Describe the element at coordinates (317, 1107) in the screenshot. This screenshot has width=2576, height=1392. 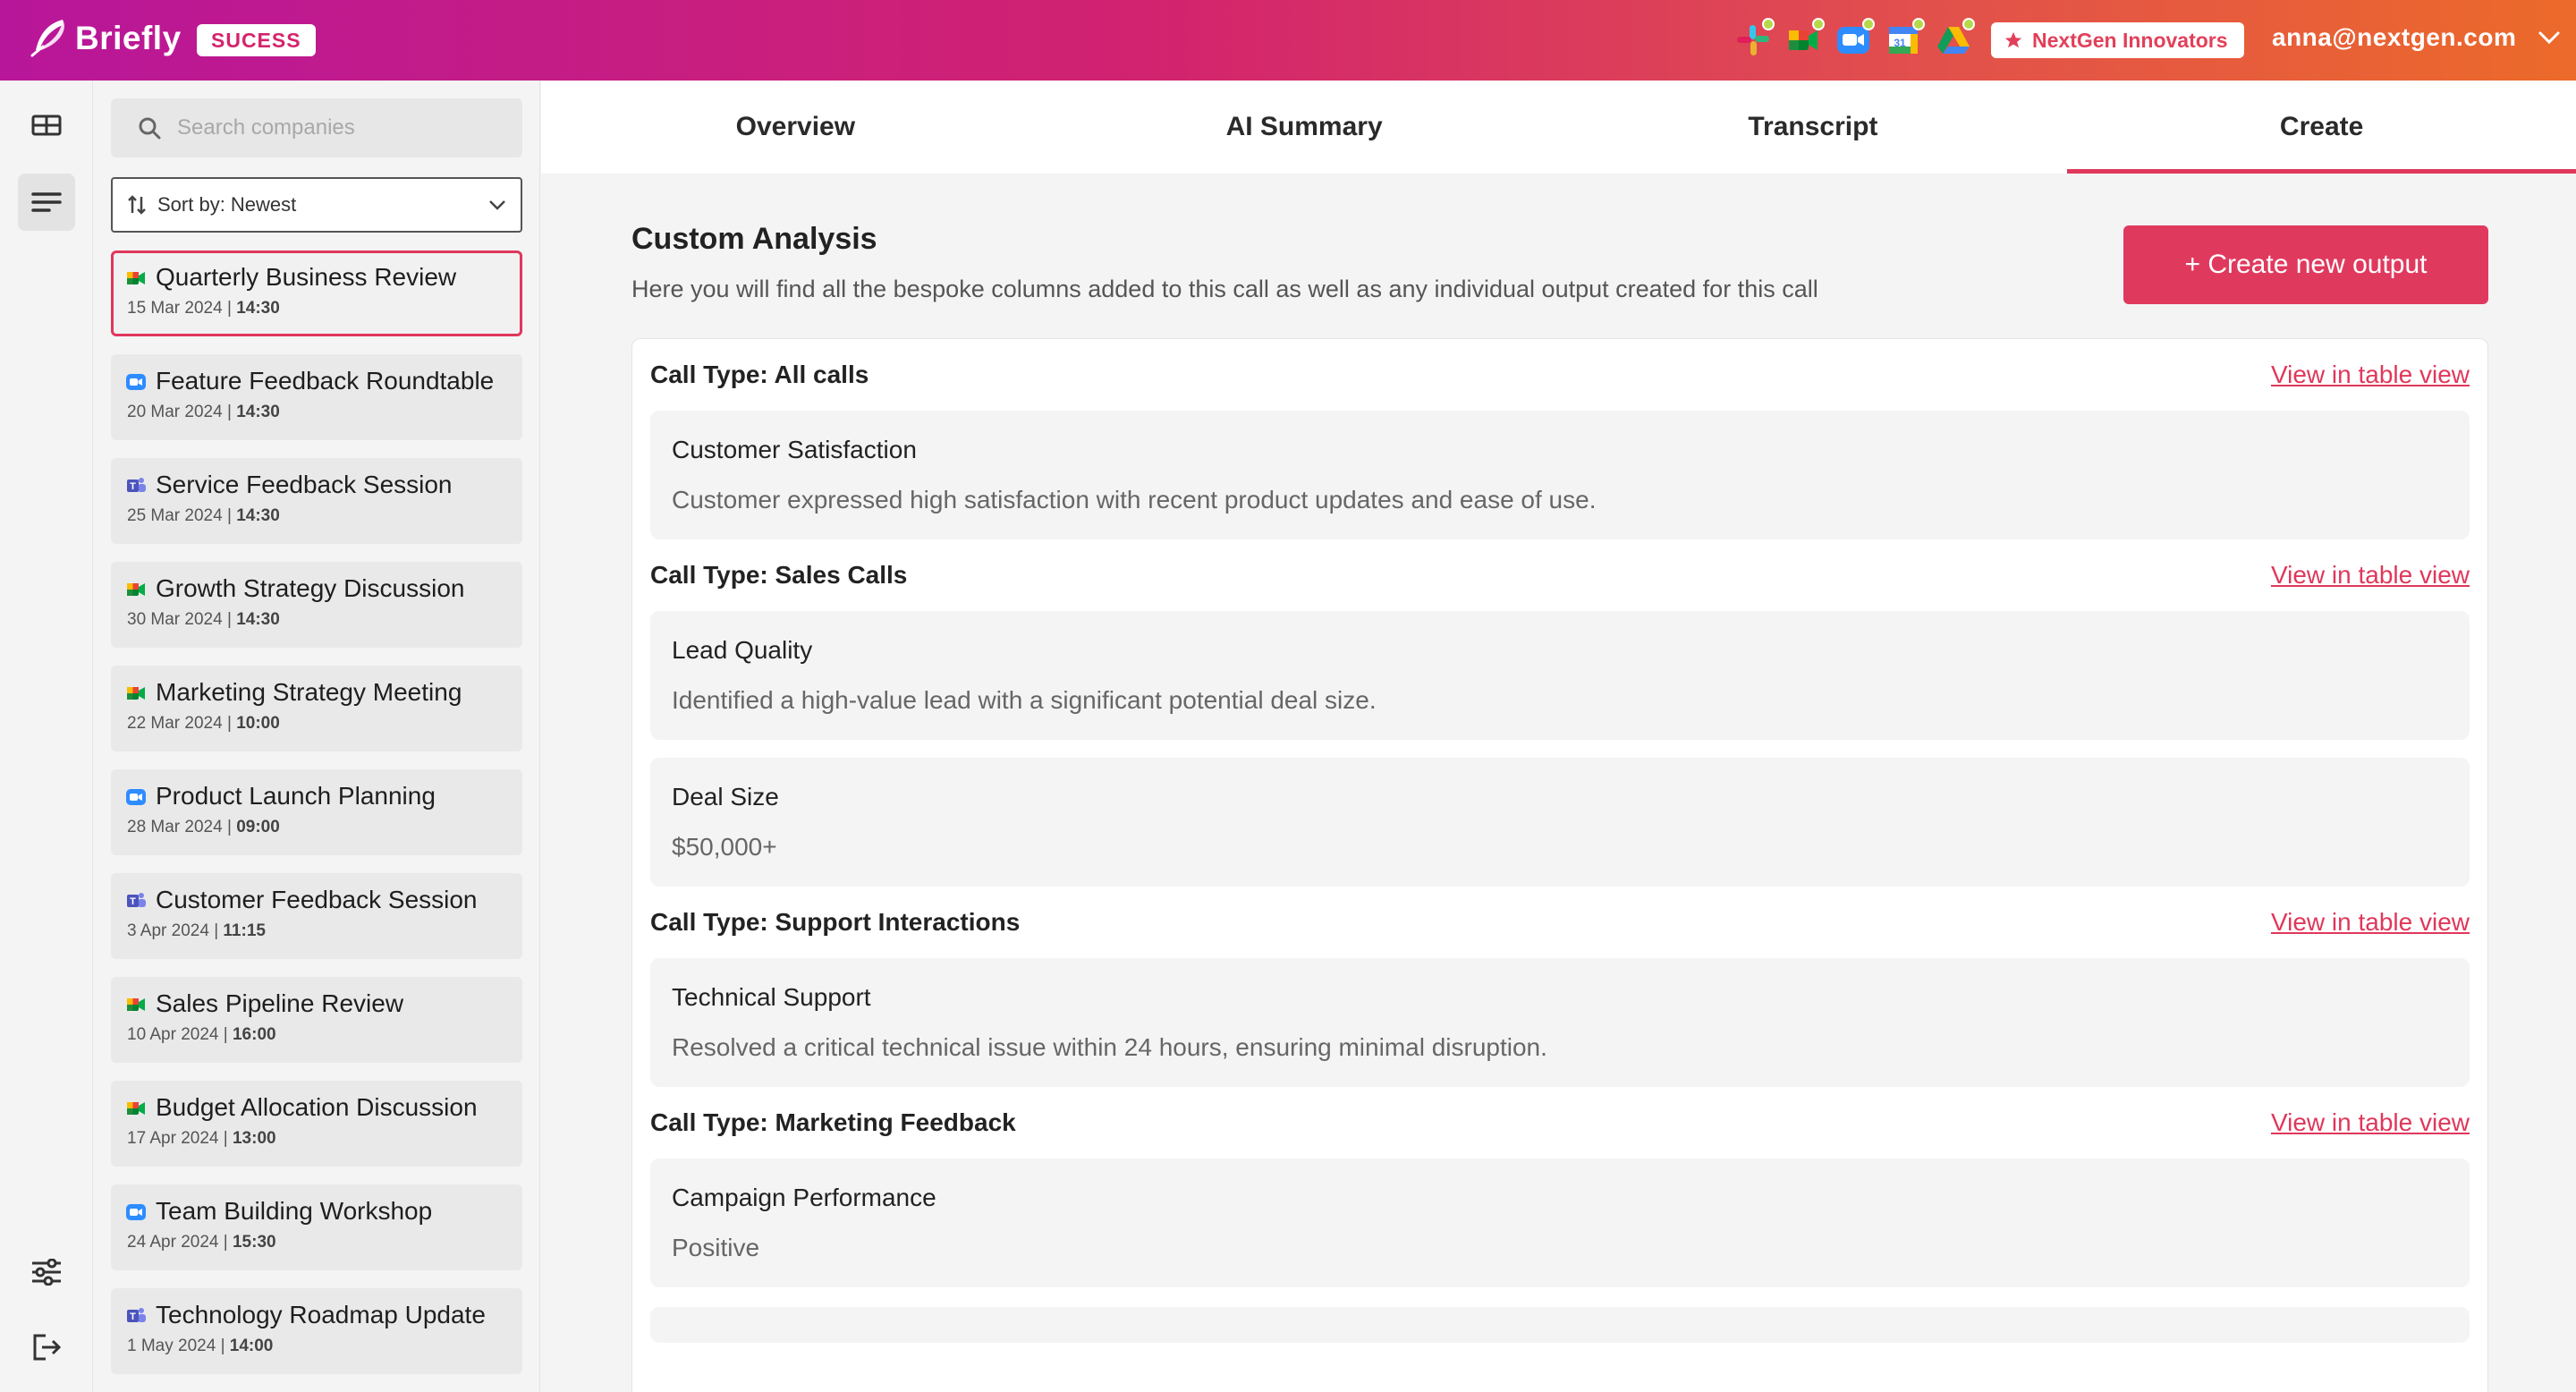
I see `call-title: Budget Allocation Discussion` at that location.